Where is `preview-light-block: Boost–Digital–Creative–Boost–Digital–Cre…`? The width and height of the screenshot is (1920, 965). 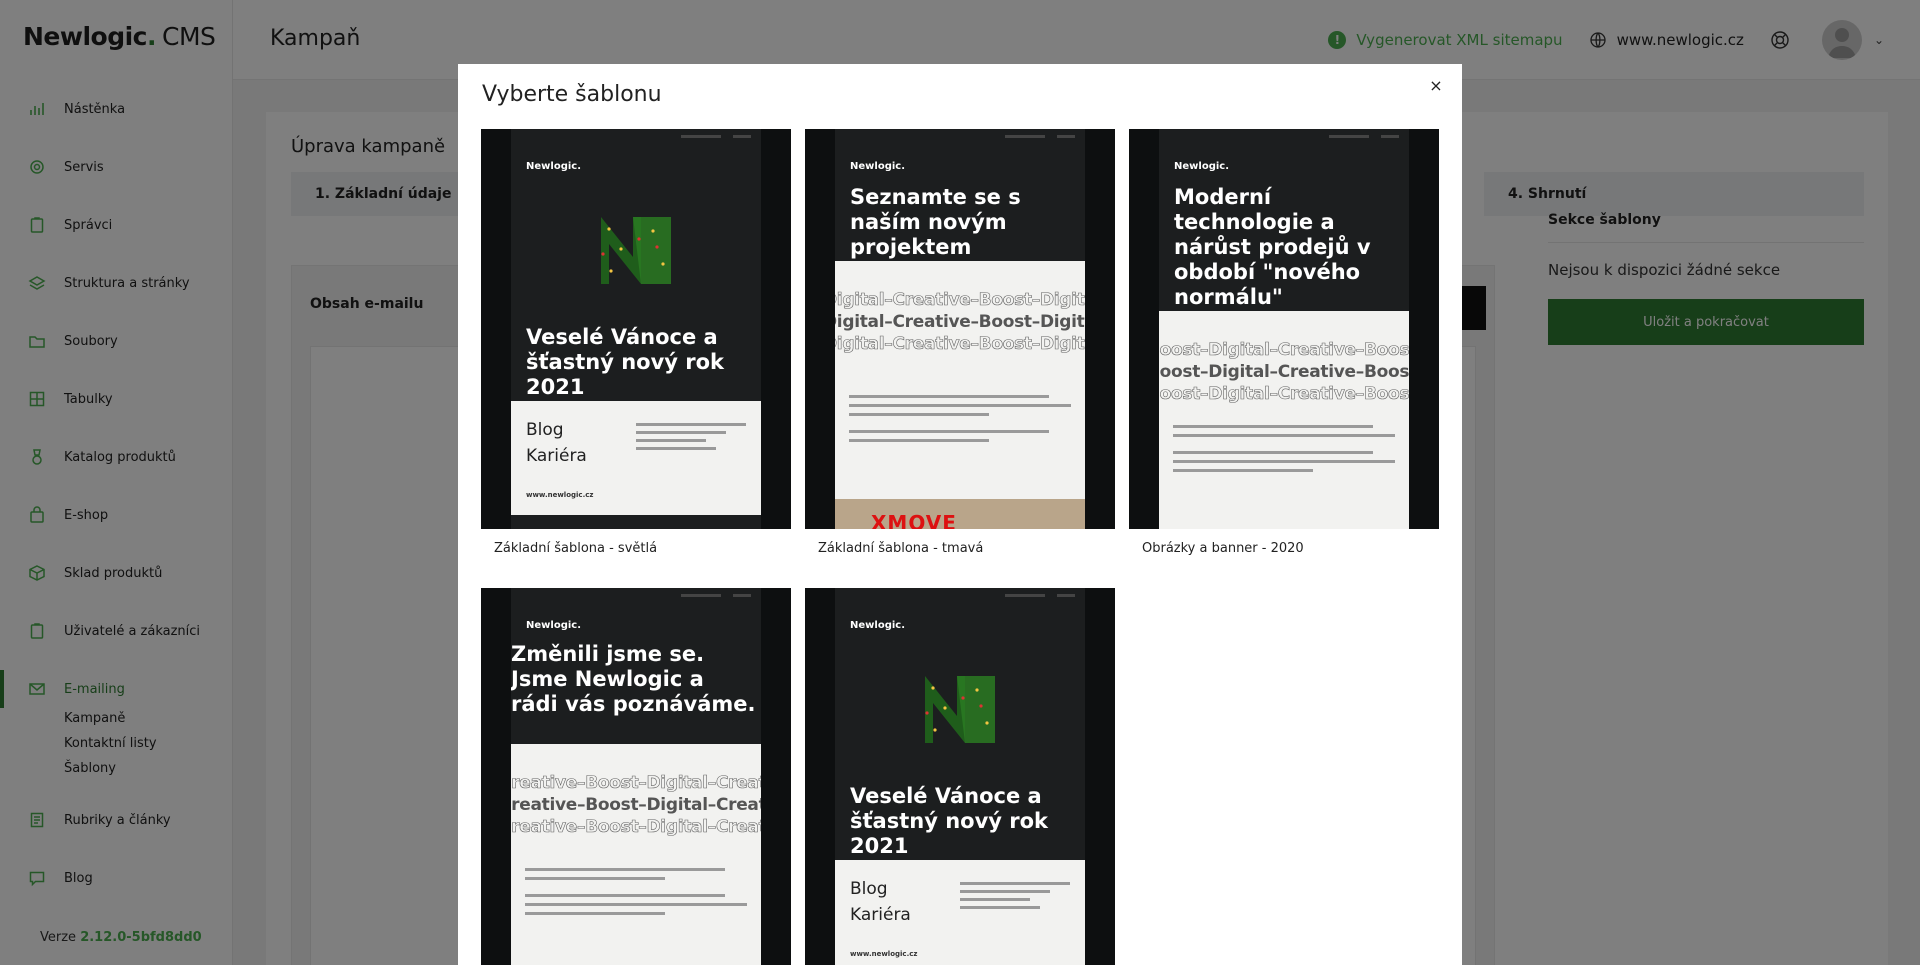 preview-light-block: Boost–Digital–Creative–Boost–Digital–Cre… is located at coordinates (1284, 420).